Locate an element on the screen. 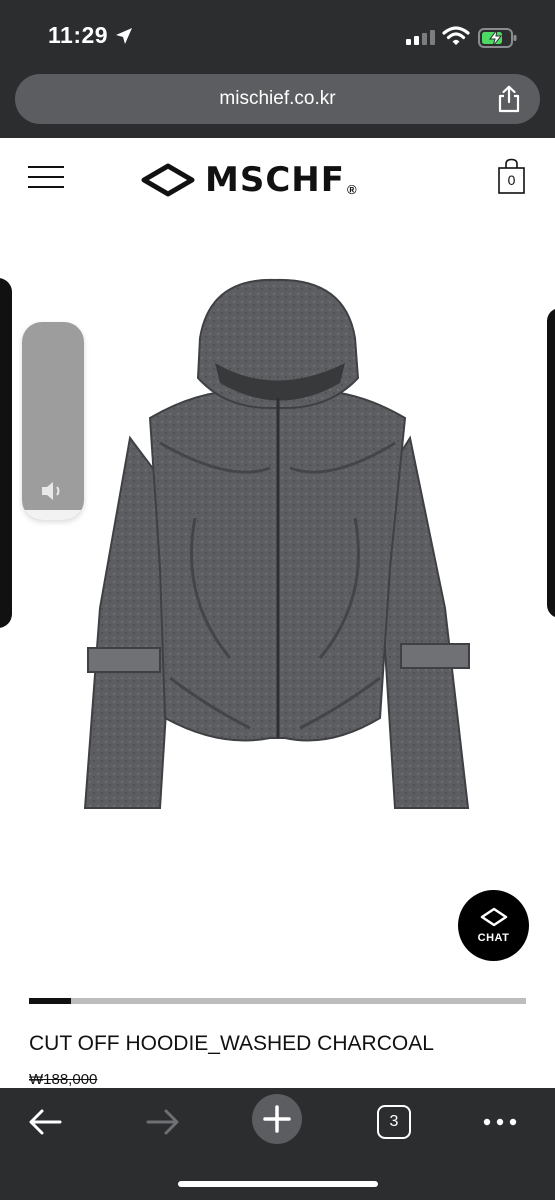 Image resolution: width=555 pixels, height=1200 pixels. battery-charging-icon is located at coordinates (497, 38).